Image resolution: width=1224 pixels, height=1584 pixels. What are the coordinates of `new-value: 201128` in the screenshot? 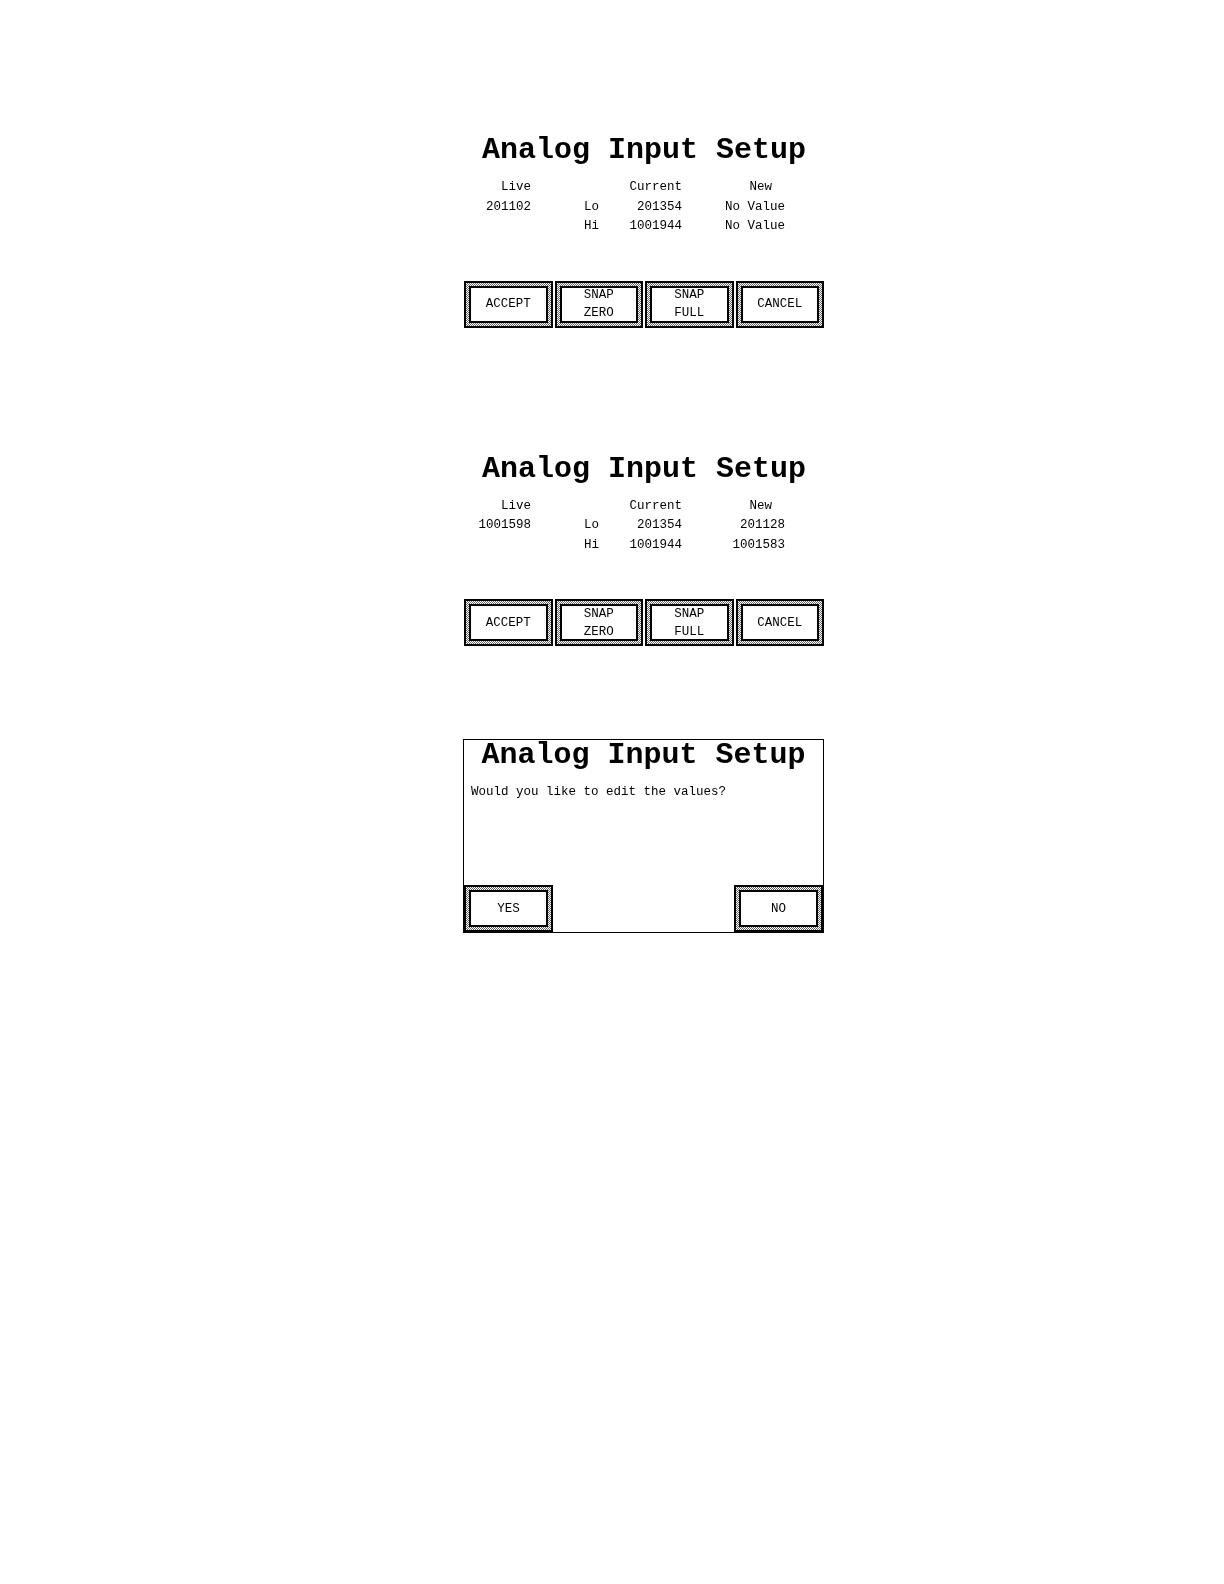 It's located at (762, 525).